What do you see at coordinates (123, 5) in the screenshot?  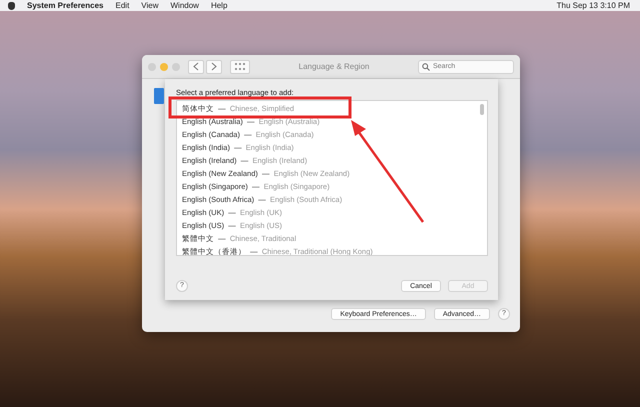 I see `menu-item: Edit` at bounding box center [123, 5].